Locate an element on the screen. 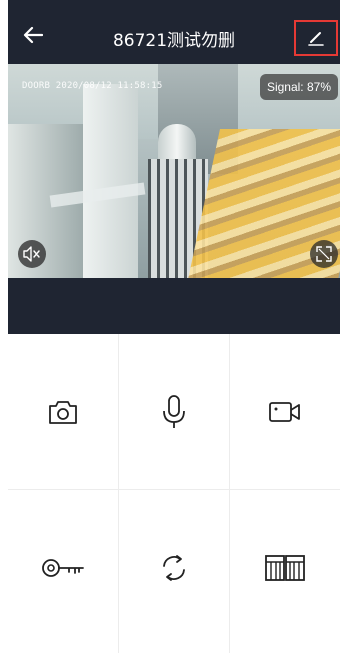  microphone-icon is located at coordinates (174, 411).